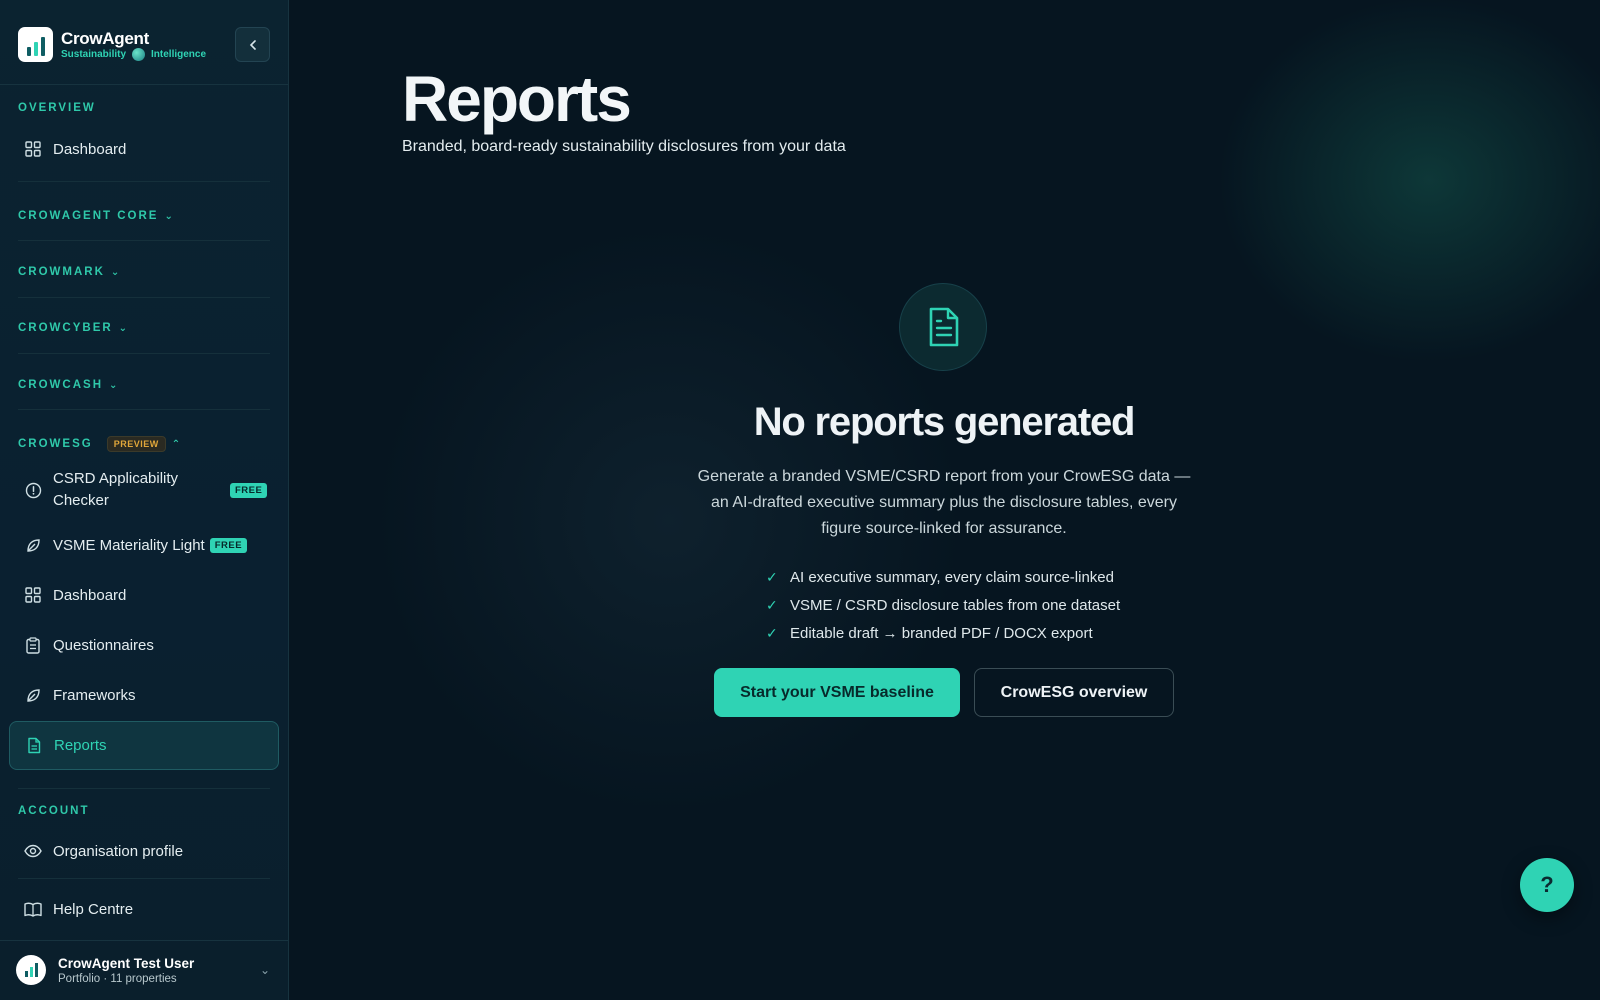 Image resolution: width=1600 pixels, height=1000 pixels. I want to click on collapse-sidebar-button, so click(252, 44).